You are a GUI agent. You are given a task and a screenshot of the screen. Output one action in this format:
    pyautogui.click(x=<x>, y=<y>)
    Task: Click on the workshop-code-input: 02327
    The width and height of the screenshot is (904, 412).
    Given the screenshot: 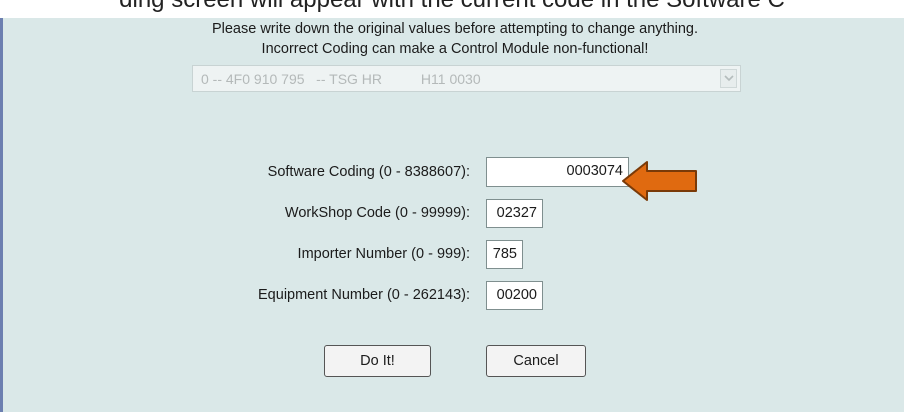 What is the action you would take?
    pyautogui.click(x=514, y=213)
    